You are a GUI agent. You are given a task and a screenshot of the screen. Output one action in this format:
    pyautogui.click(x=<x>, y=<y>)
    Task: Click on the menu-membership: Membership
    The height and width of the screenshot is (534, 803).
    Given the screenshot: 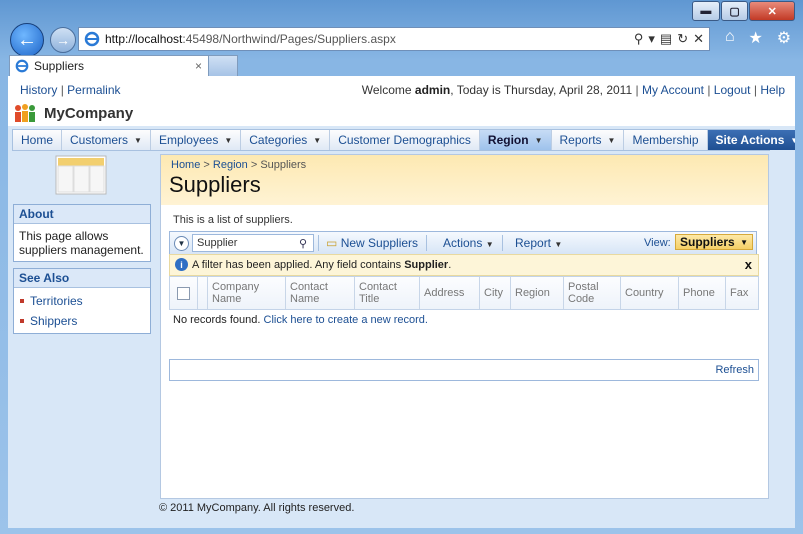 What is the action you would take?
    pyautogui.click(x=666, y=140)
    